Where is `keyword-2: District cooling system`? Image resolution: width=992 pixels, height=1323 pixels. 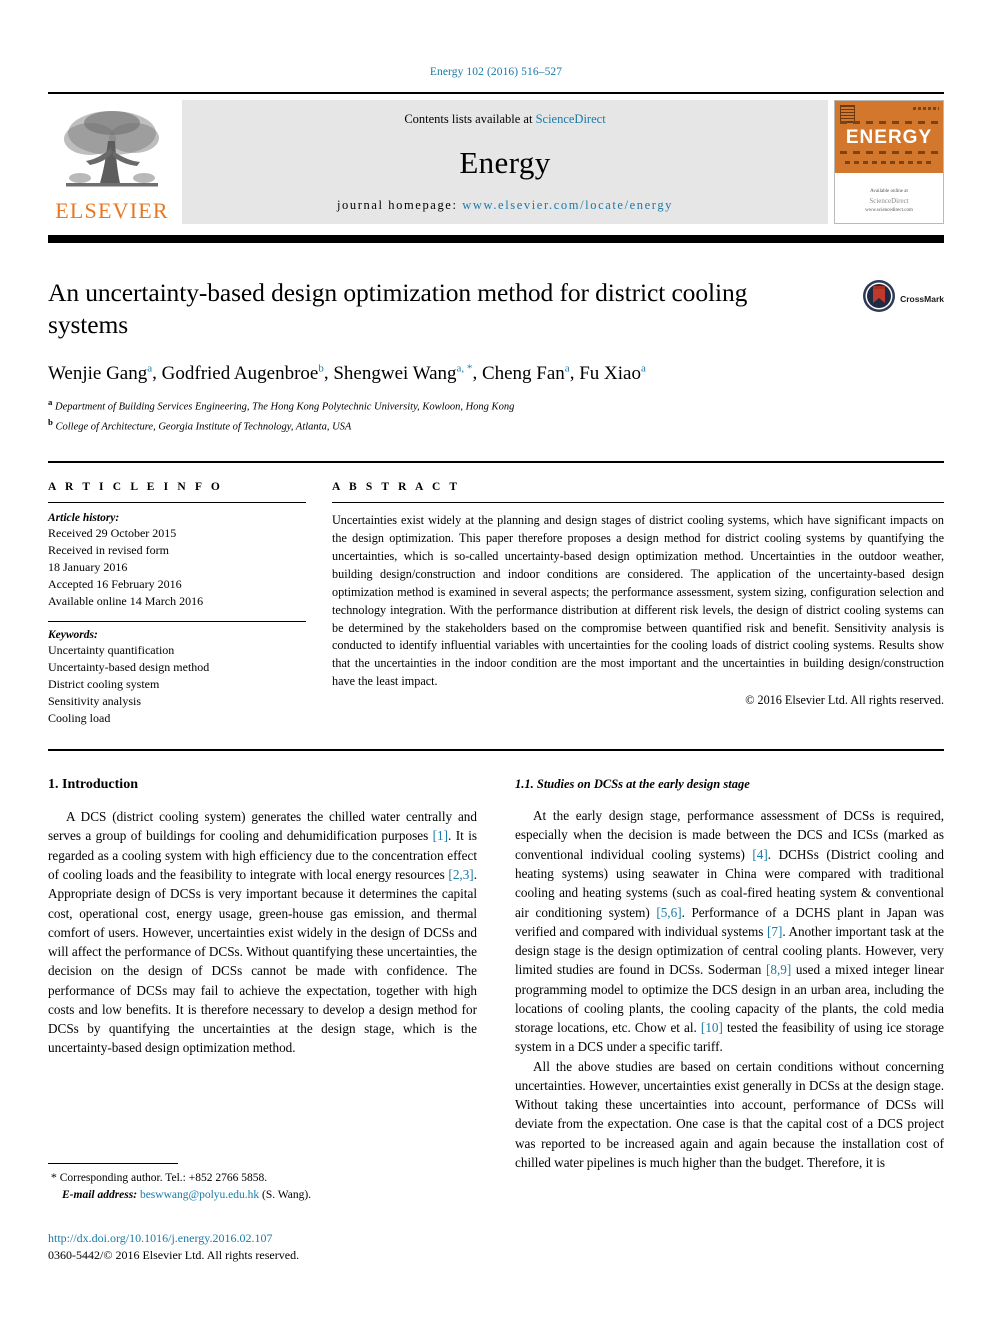 keyword-2: District cooling system is located at coordinates (104, 684).